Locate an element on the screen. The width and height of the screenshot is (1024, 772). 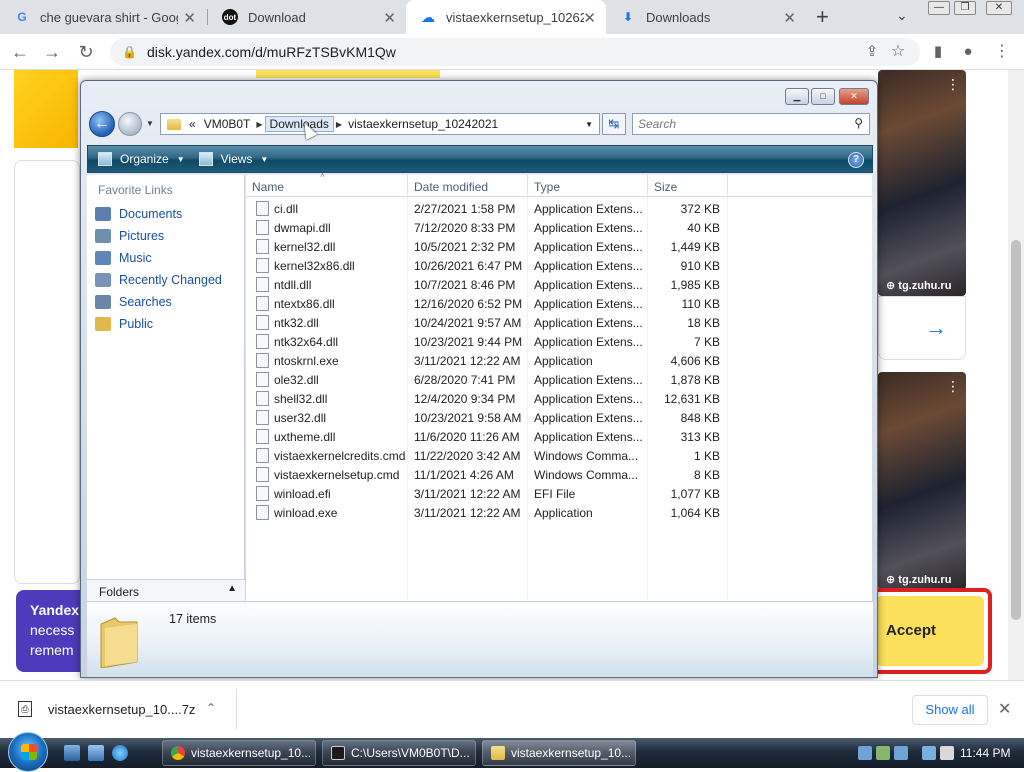
chevron-up-icon: ⌃ is located at coordinates (211, 708).